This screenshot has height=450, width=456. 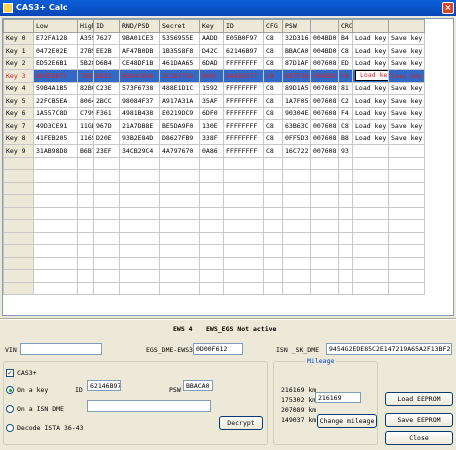 I want to click on table-cell: 7DE8, so click(x=85, y=76).